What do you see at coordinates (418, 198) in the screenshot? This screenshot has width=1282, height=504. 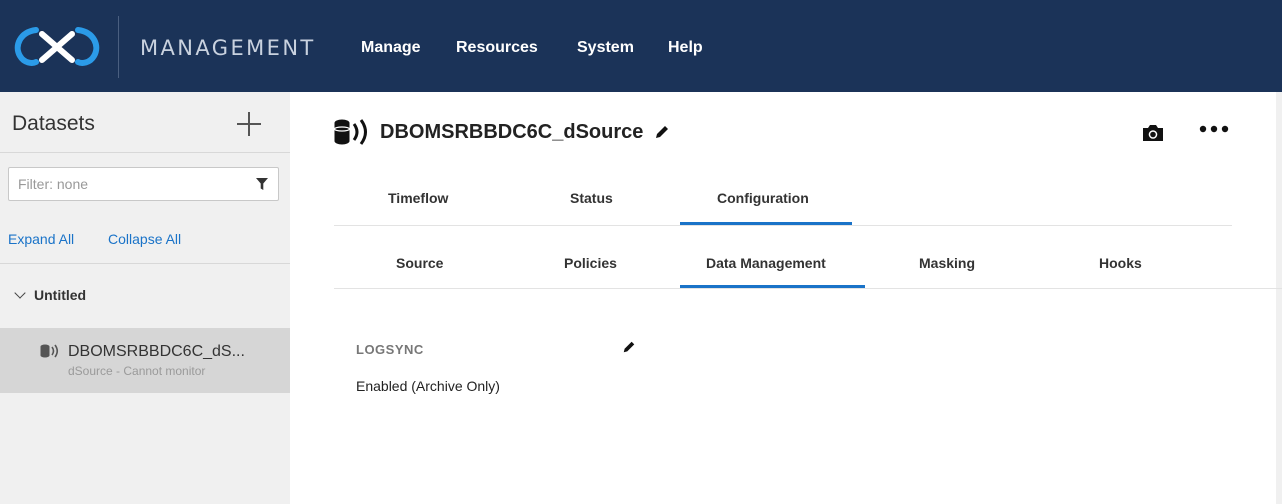 I see `tab-timeflow: Timeflow` at bounding box center [418, 198].